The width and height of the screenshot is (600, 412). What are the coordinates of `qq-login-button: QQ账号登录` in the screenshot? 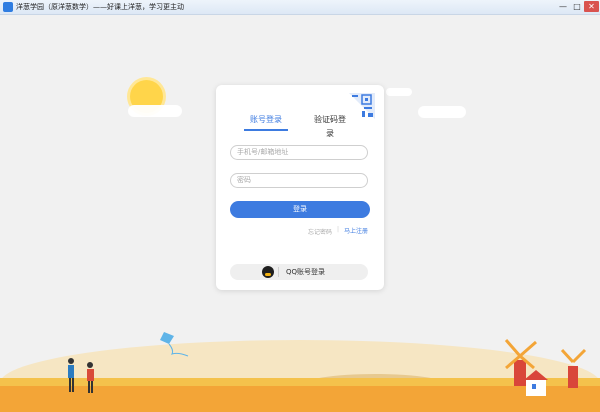 It's located at (299, 272).